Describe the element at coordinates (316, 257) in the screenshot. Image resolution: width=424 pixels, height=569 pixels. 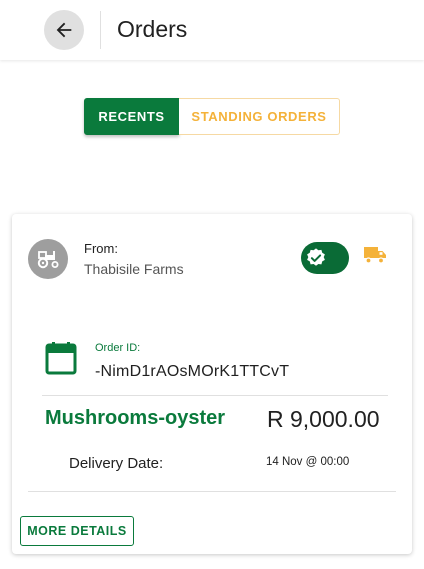
I see `verified-badge-icon` at that location.